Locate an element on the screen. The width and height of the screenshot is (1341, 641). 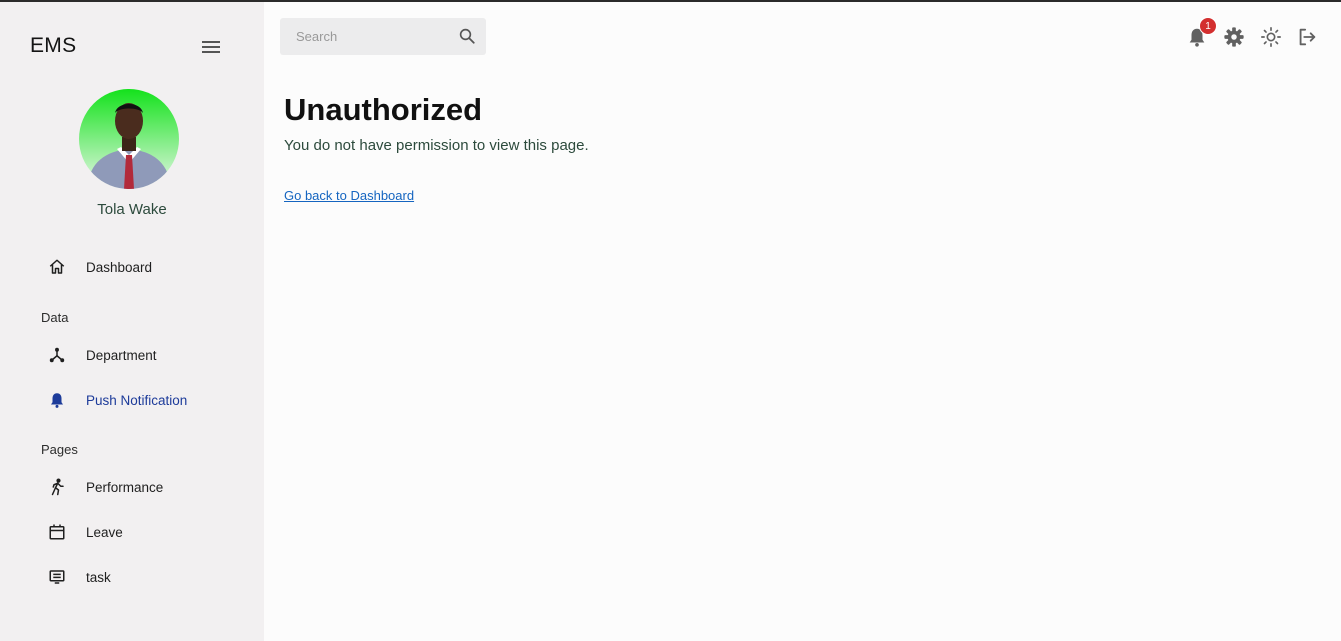
task-icon is located at coordinates (58, 577).